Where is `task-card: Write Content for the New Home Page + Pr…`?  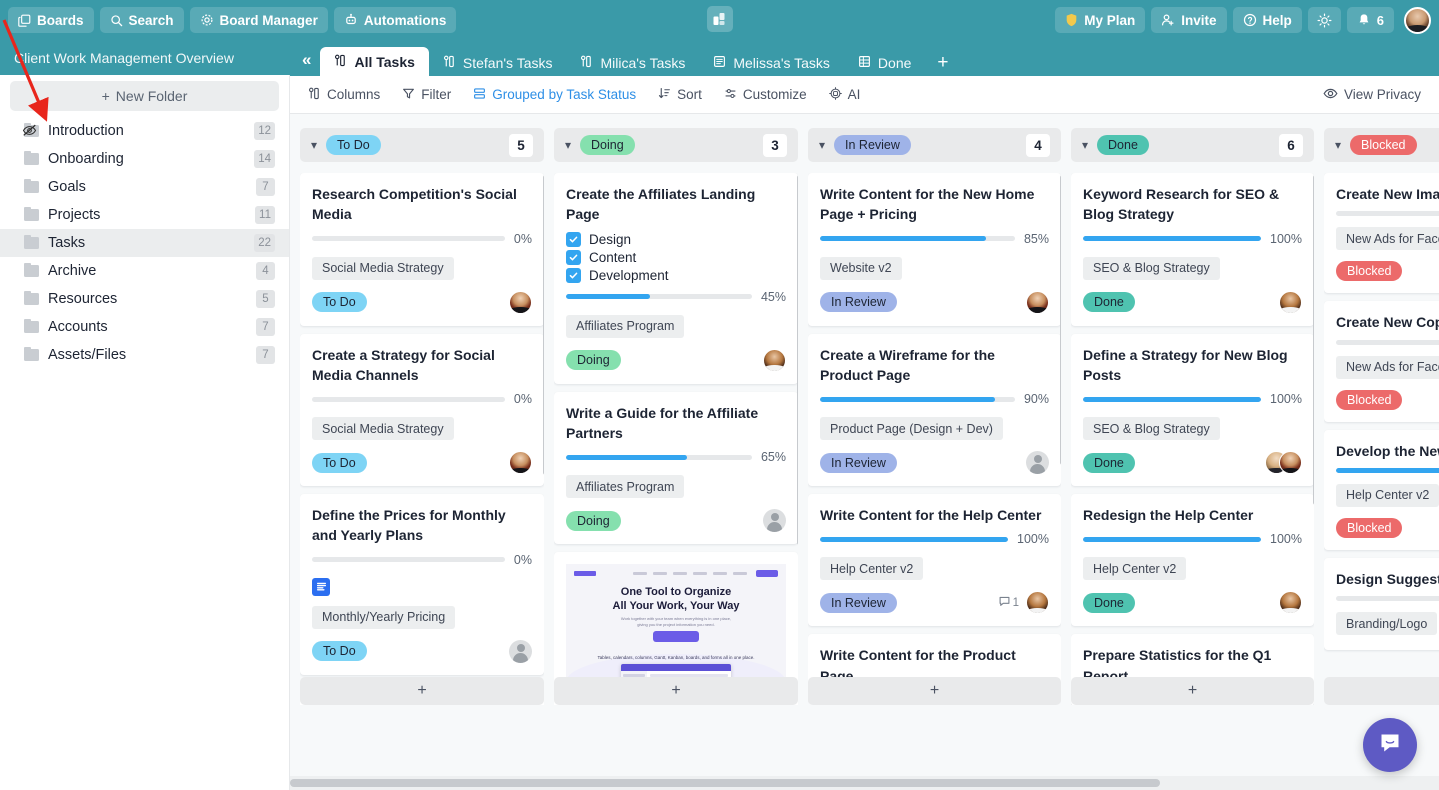
task-card: Write Content for the New Home Page + Pr… is located at coordinates (934, 249).